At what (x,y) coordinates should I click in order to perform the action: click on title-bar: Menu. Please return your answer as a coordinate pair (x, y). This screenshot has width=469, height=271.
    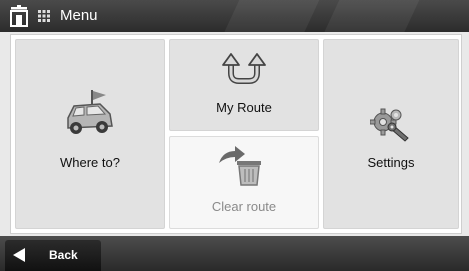
    Looking at the image, I should click on (234, 16).